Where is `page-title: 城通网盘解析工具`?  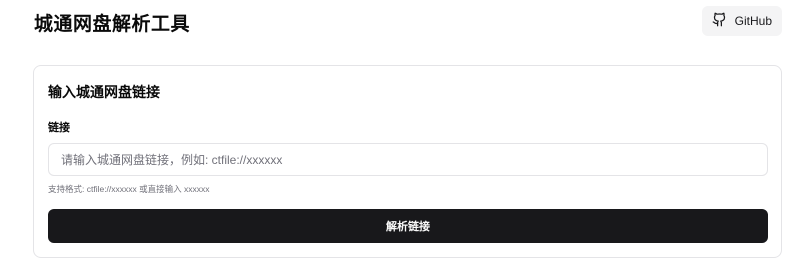
page-title: 城通网盘解析工具 is located at coordinates (112, 23).